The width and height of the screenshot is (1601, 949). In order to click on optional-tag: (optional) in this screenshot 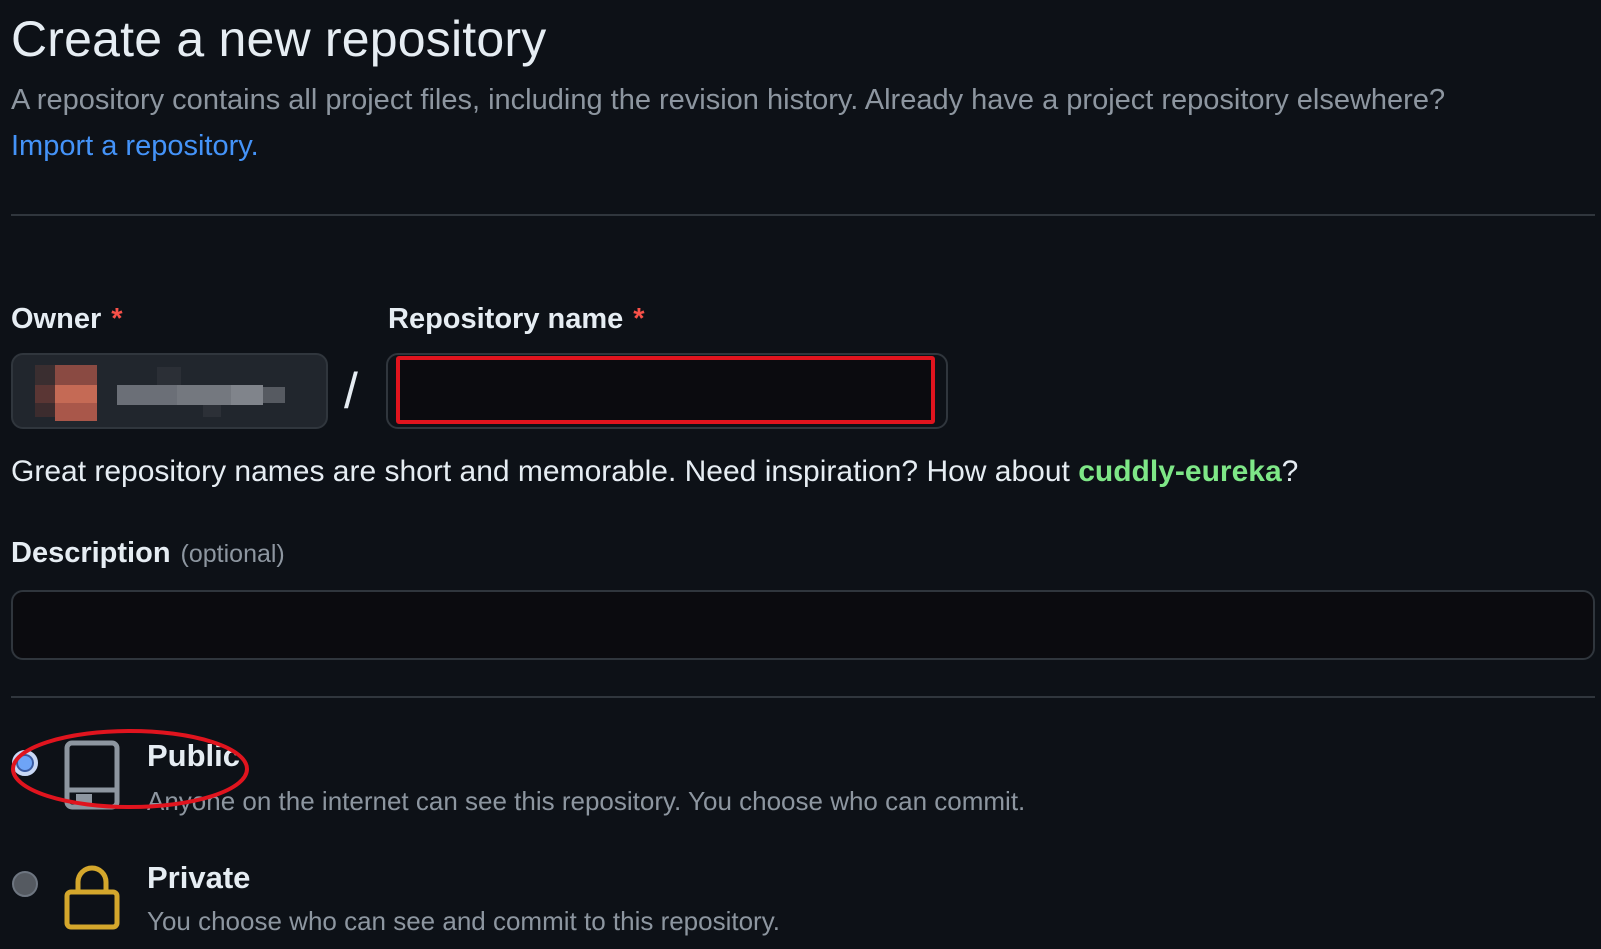, I will do `click(232, 554)`.